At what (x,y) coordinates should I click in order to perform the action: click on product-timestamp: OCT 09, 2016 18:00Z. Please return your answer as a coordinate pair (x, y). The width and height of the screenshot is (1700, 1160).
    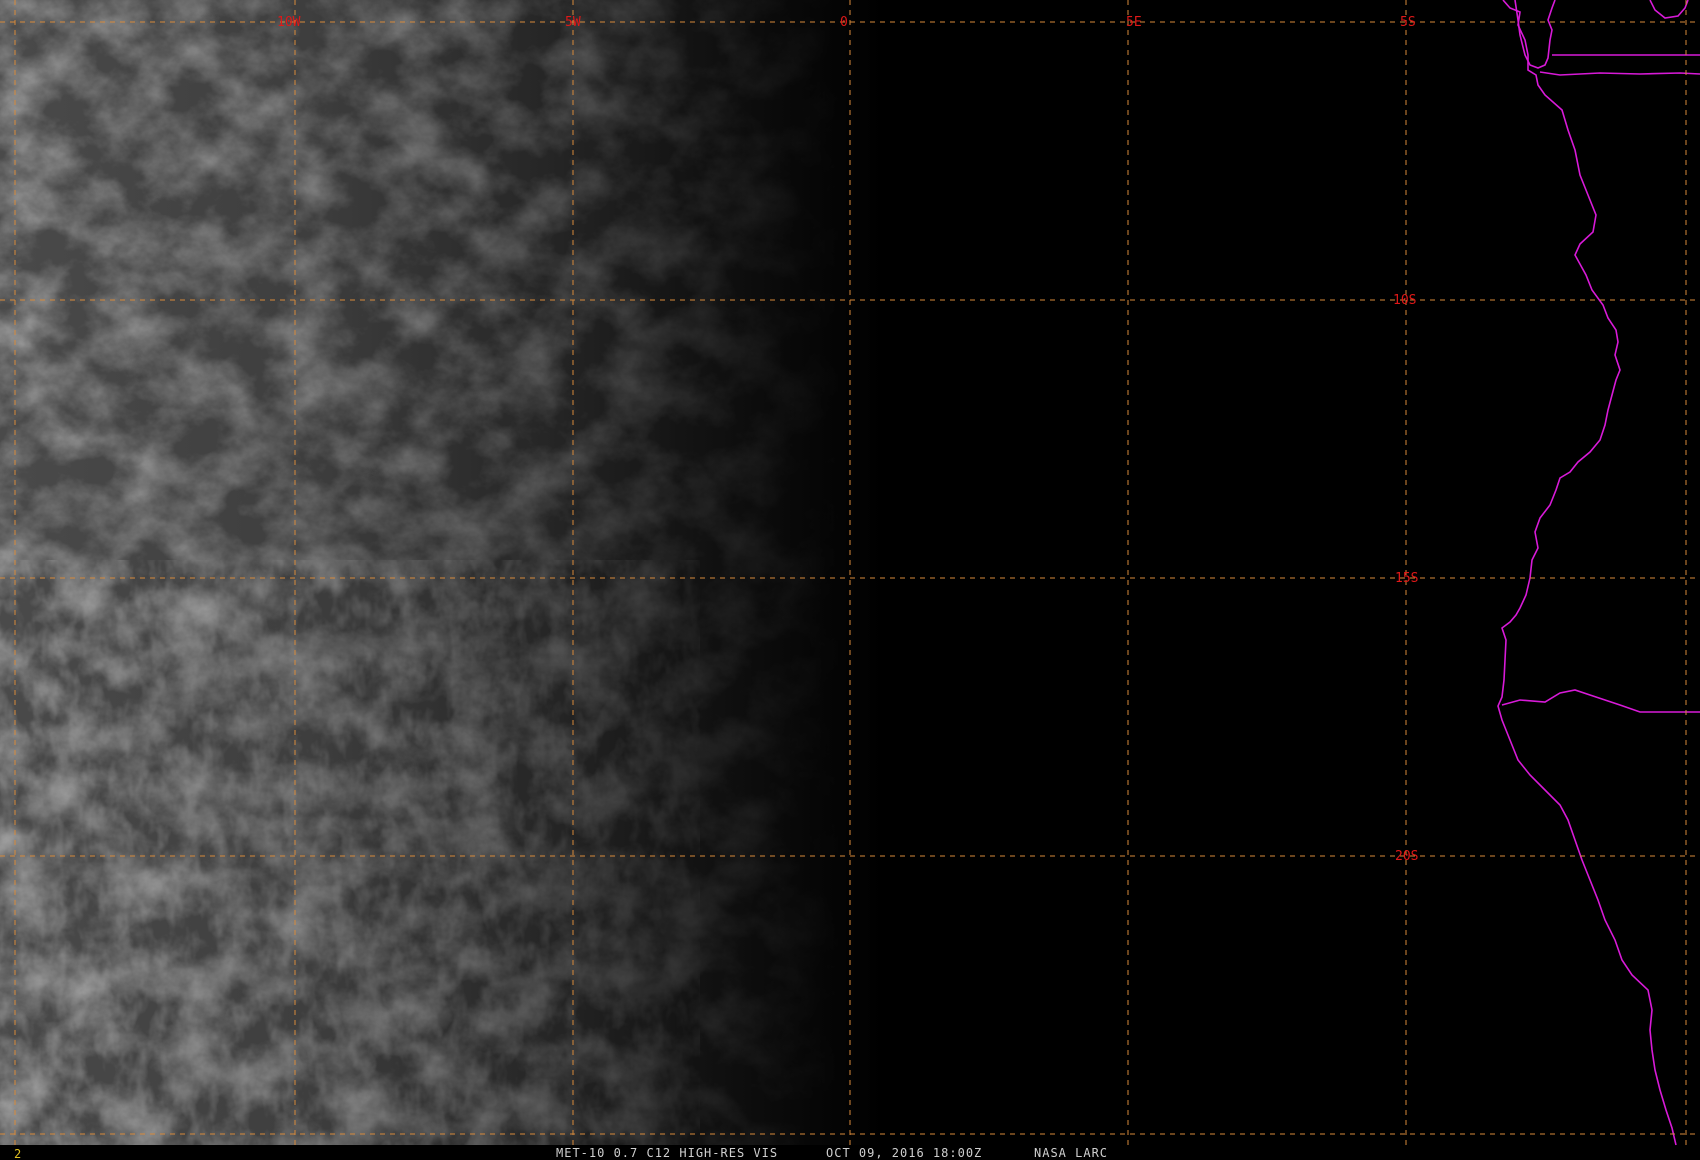
    Looking at the image, I should click on (904, 1153).